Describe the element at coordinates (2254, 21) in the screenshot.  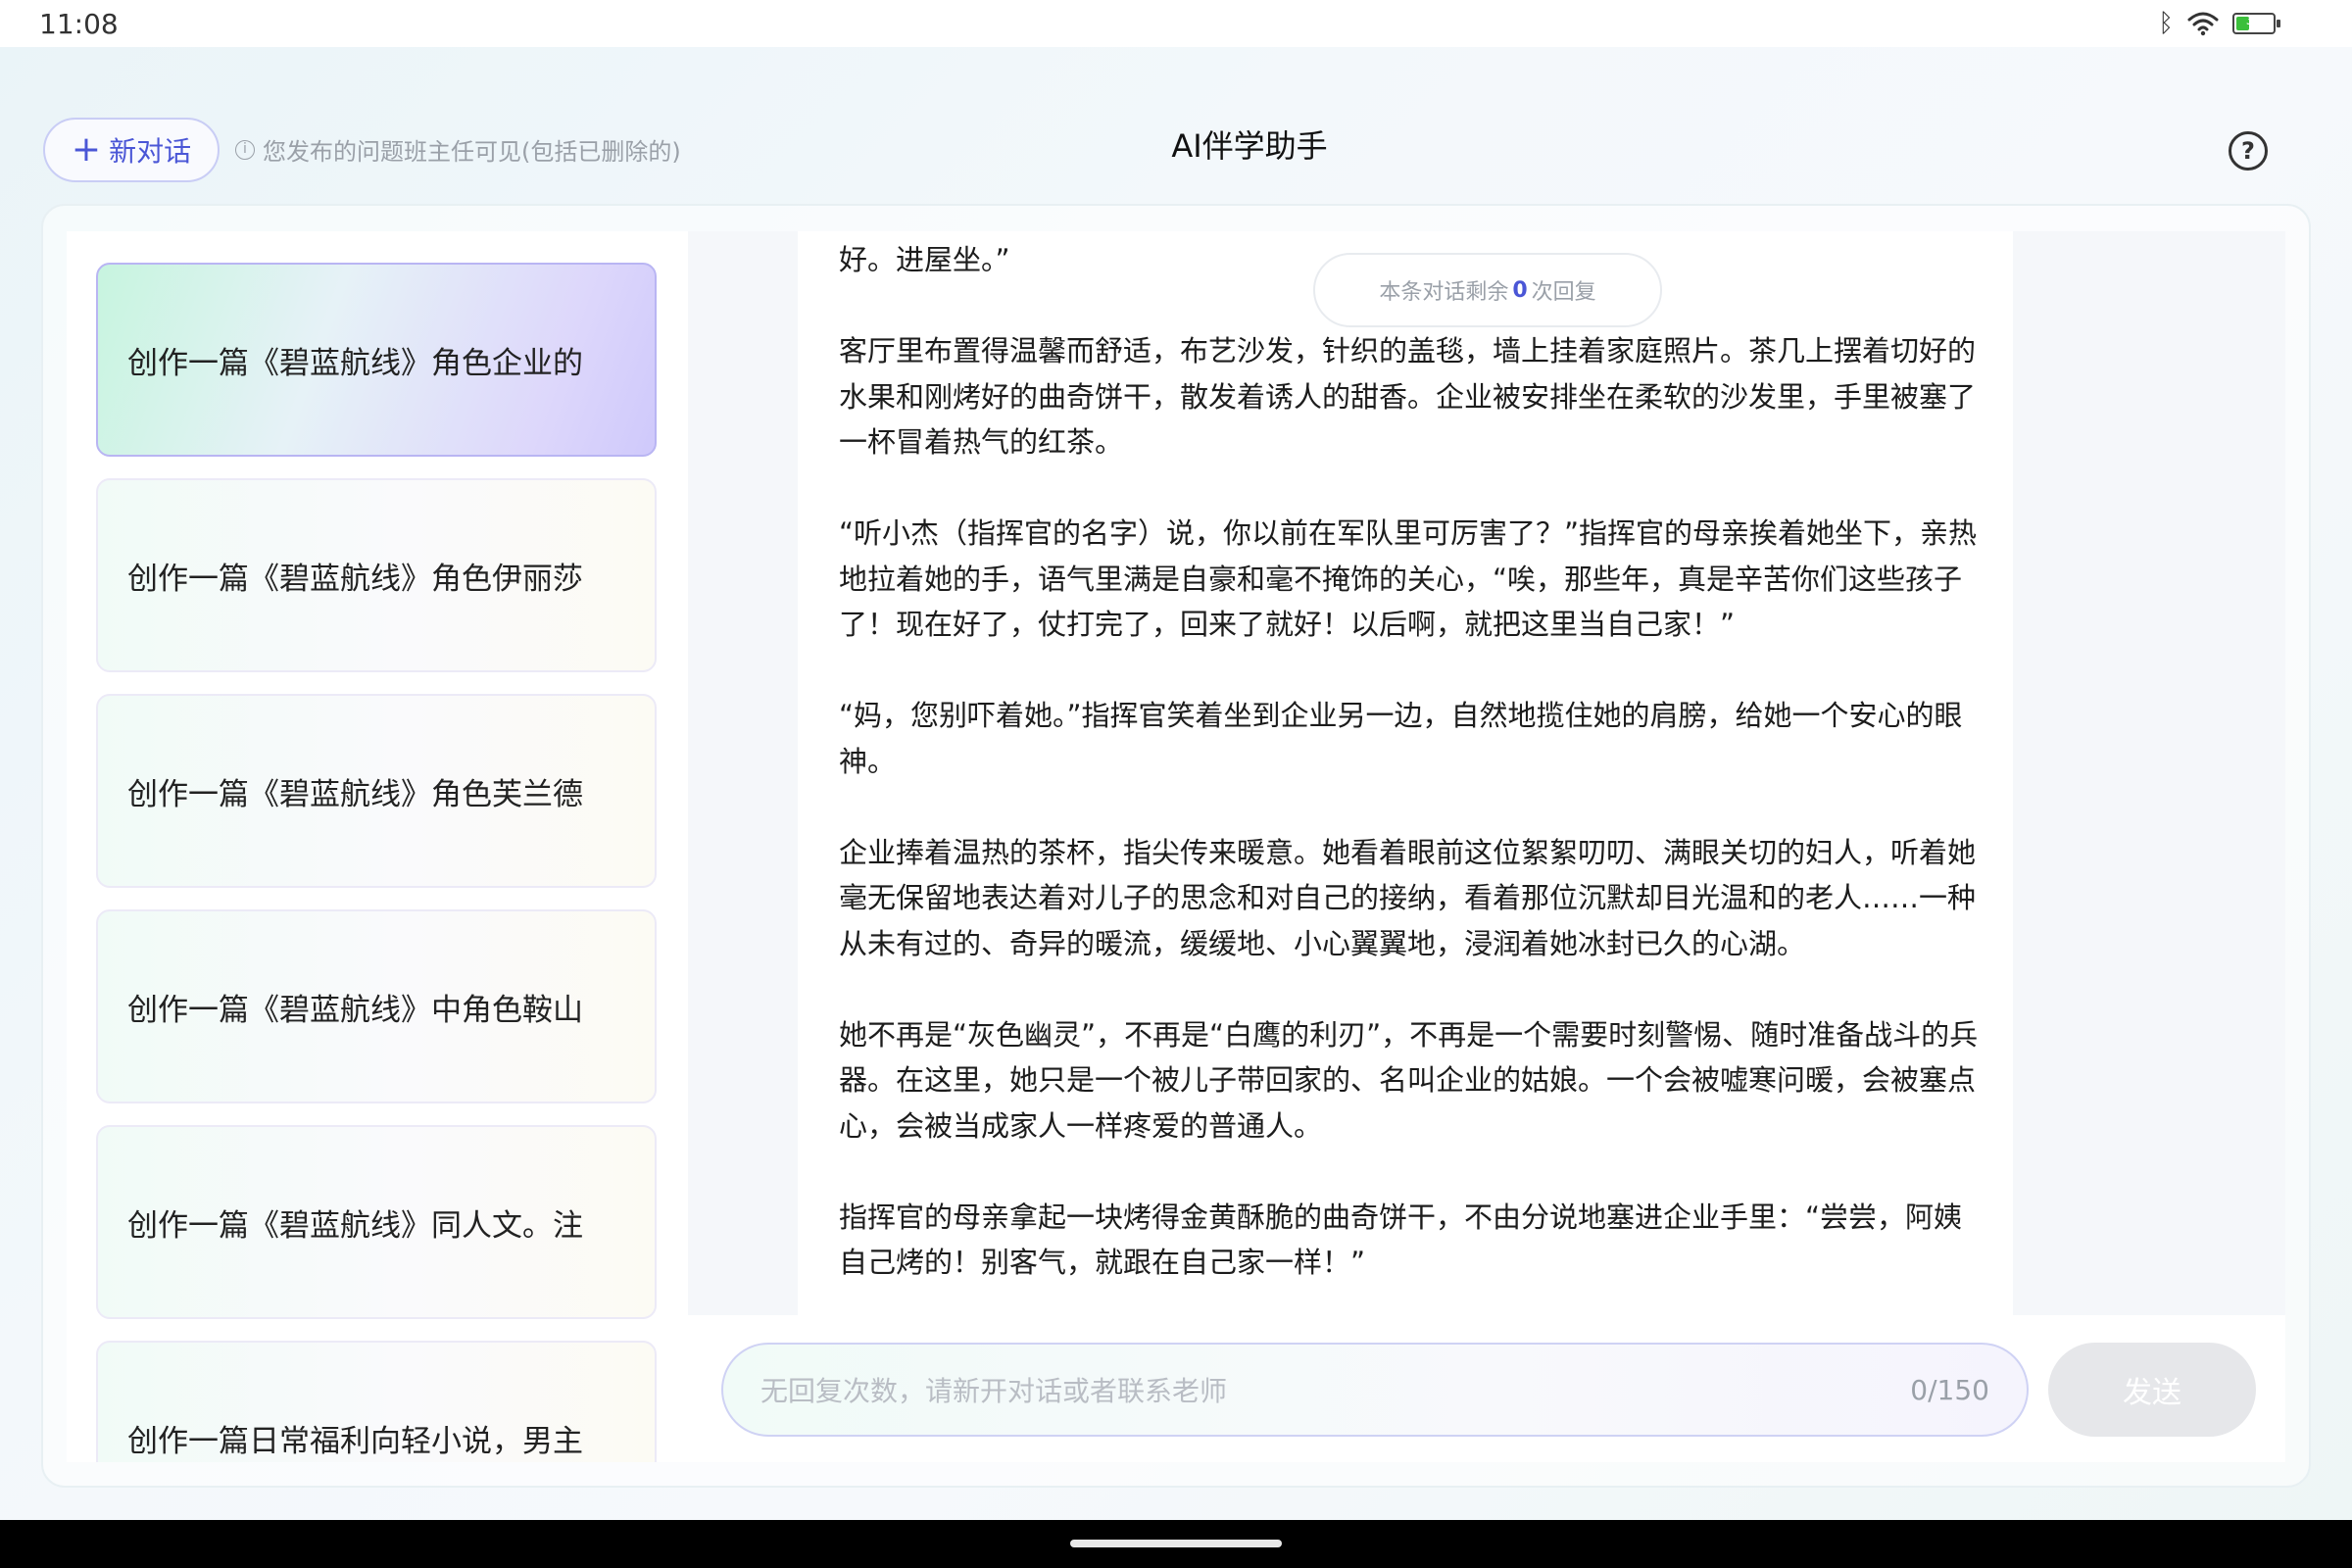
I see `battery-level: 37` at that location.